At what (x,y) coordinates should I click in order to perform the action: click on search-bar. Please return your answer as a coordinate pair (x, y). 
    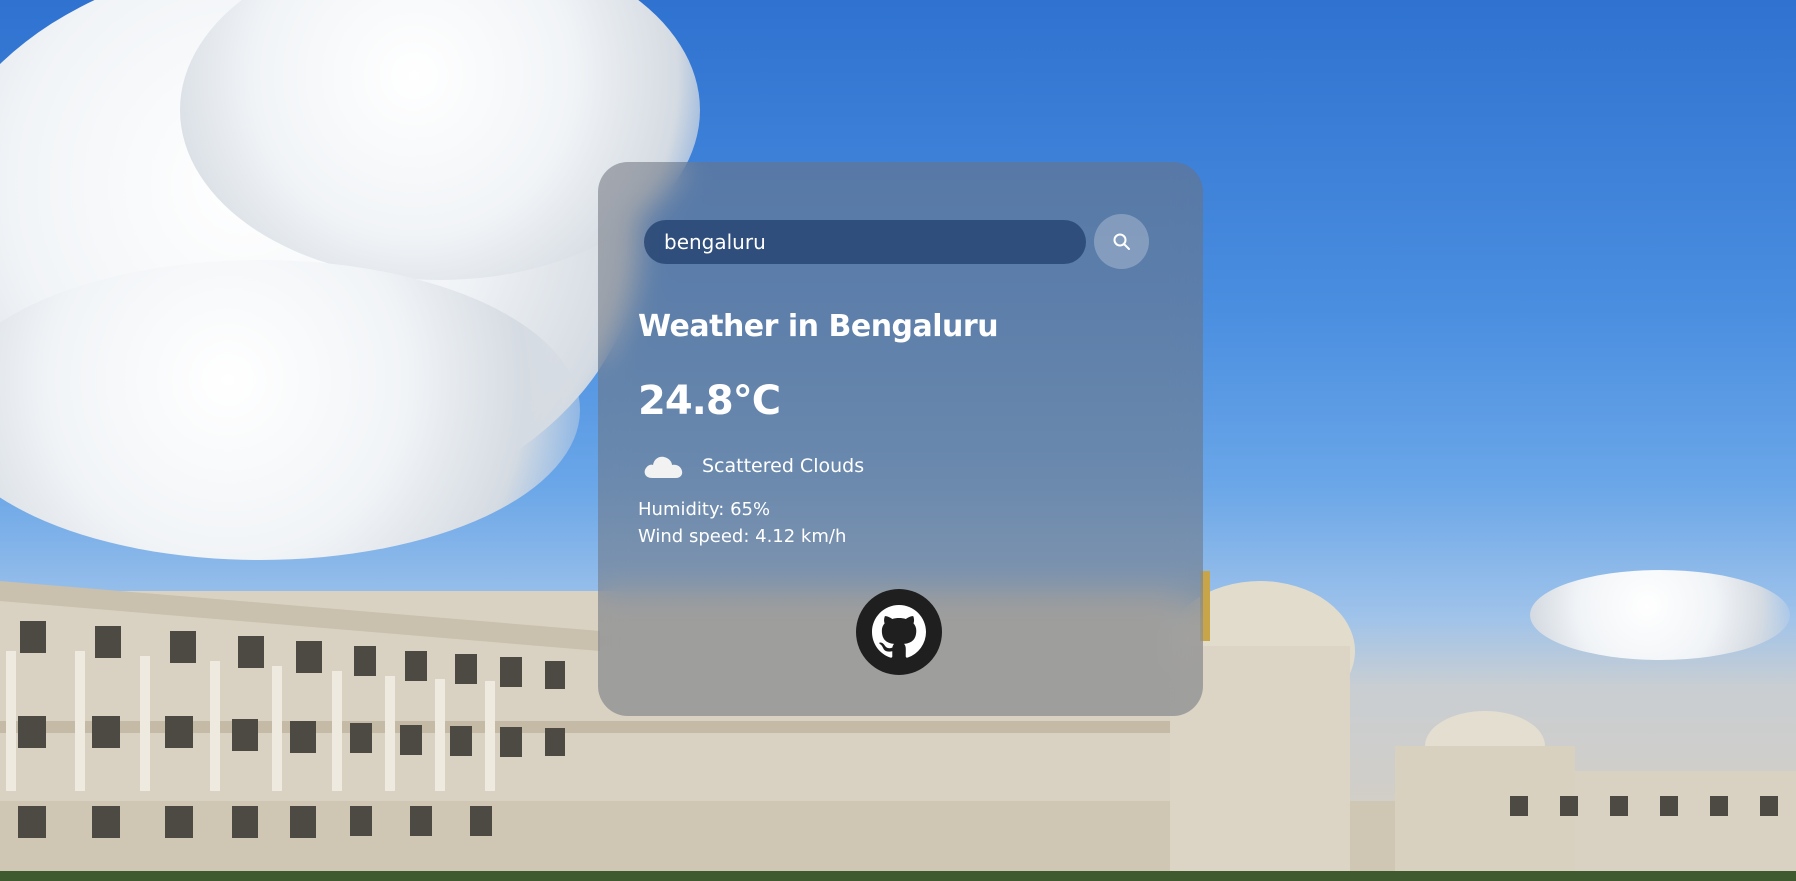
    Looking at the image, I should click on (900, 241).